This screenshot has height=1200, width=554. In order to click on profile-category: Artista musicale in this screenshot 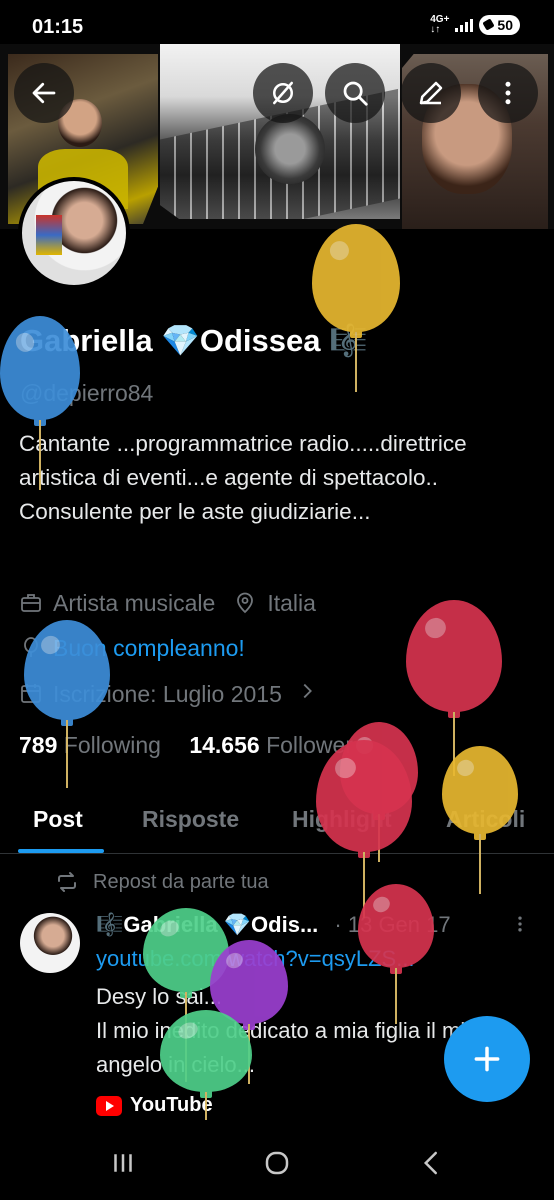, I will do `click(134, 603)`.